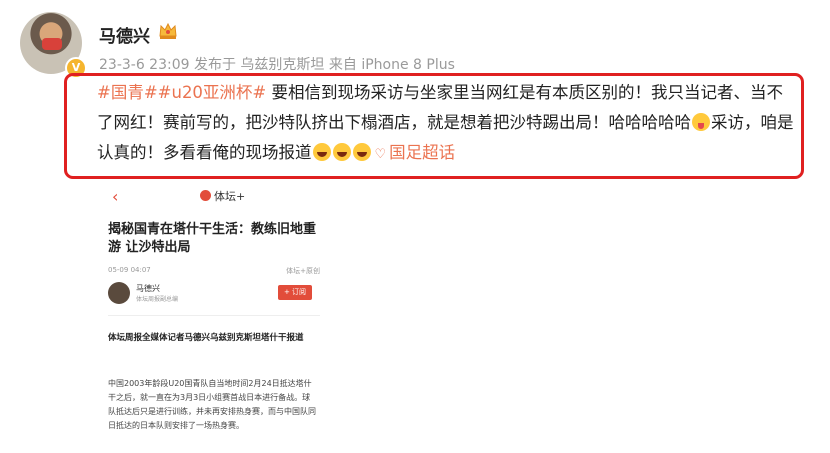  What do you see at coordinates (124, 34) in the screenshot?
I see `username: 马德兴` at bounding box center [124, 34].